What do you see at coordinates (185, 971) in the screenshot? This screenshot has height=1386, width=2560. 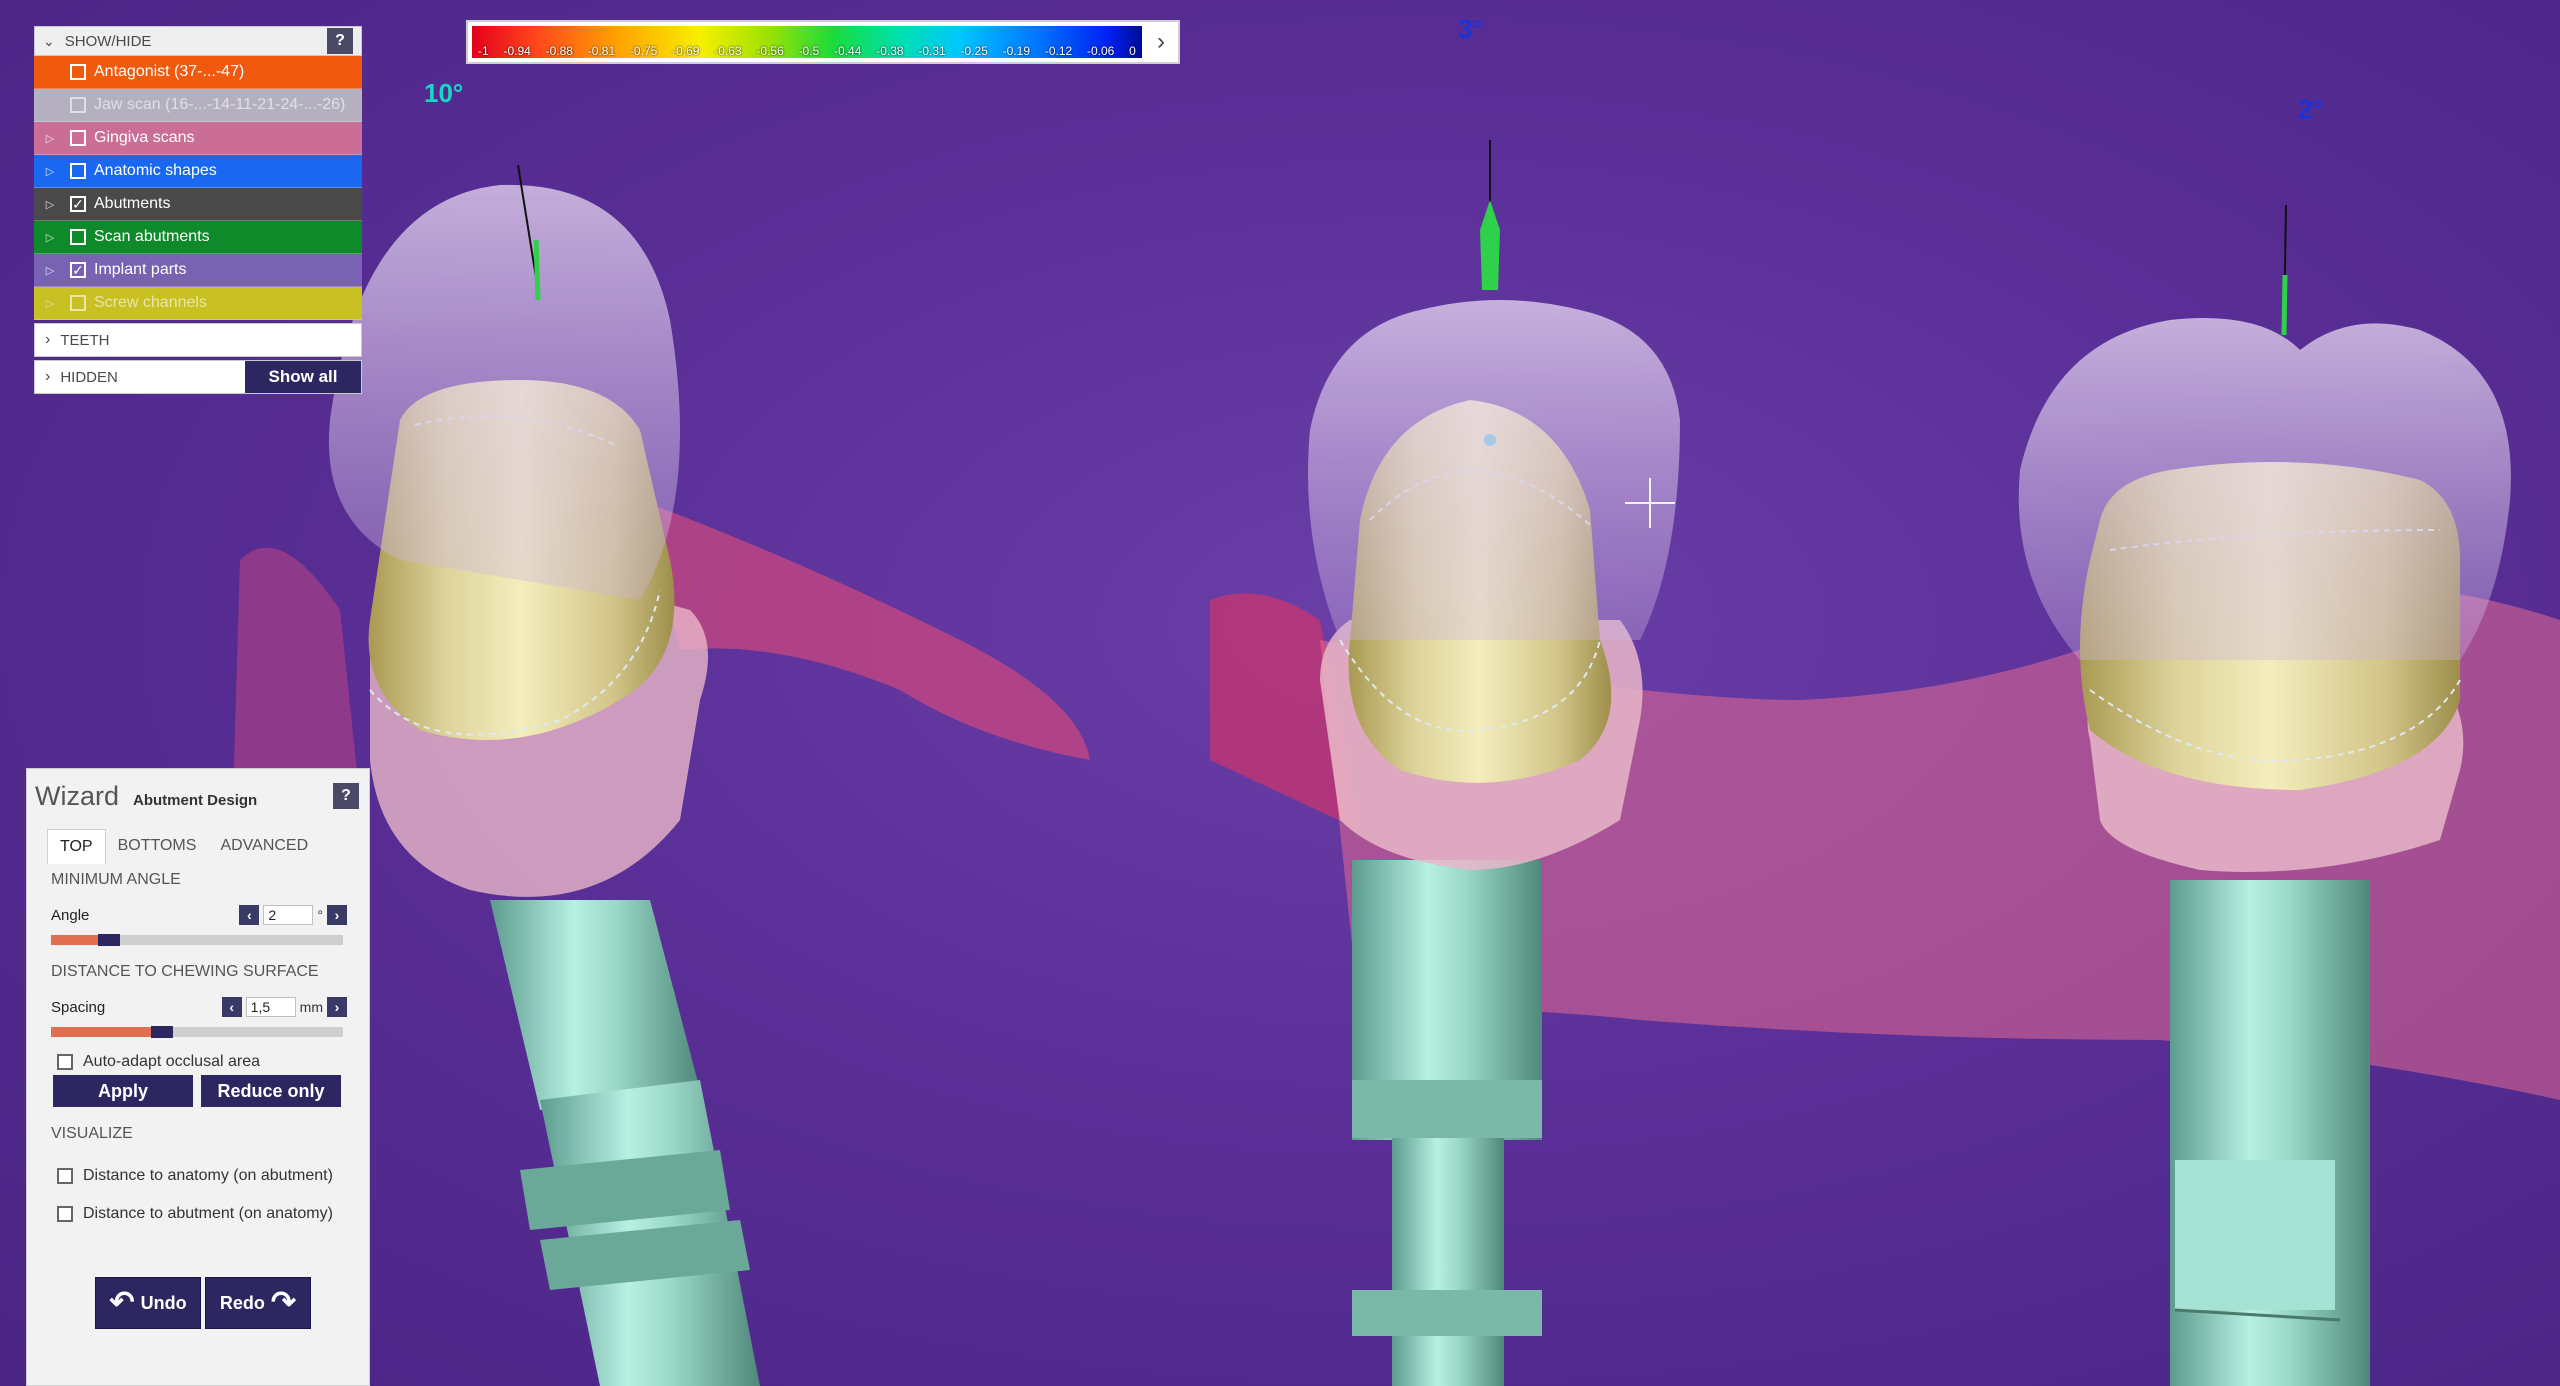 I see `distance-section: DISTANCE TO CHEWING SURFACE` at bounding box center [185, 971].